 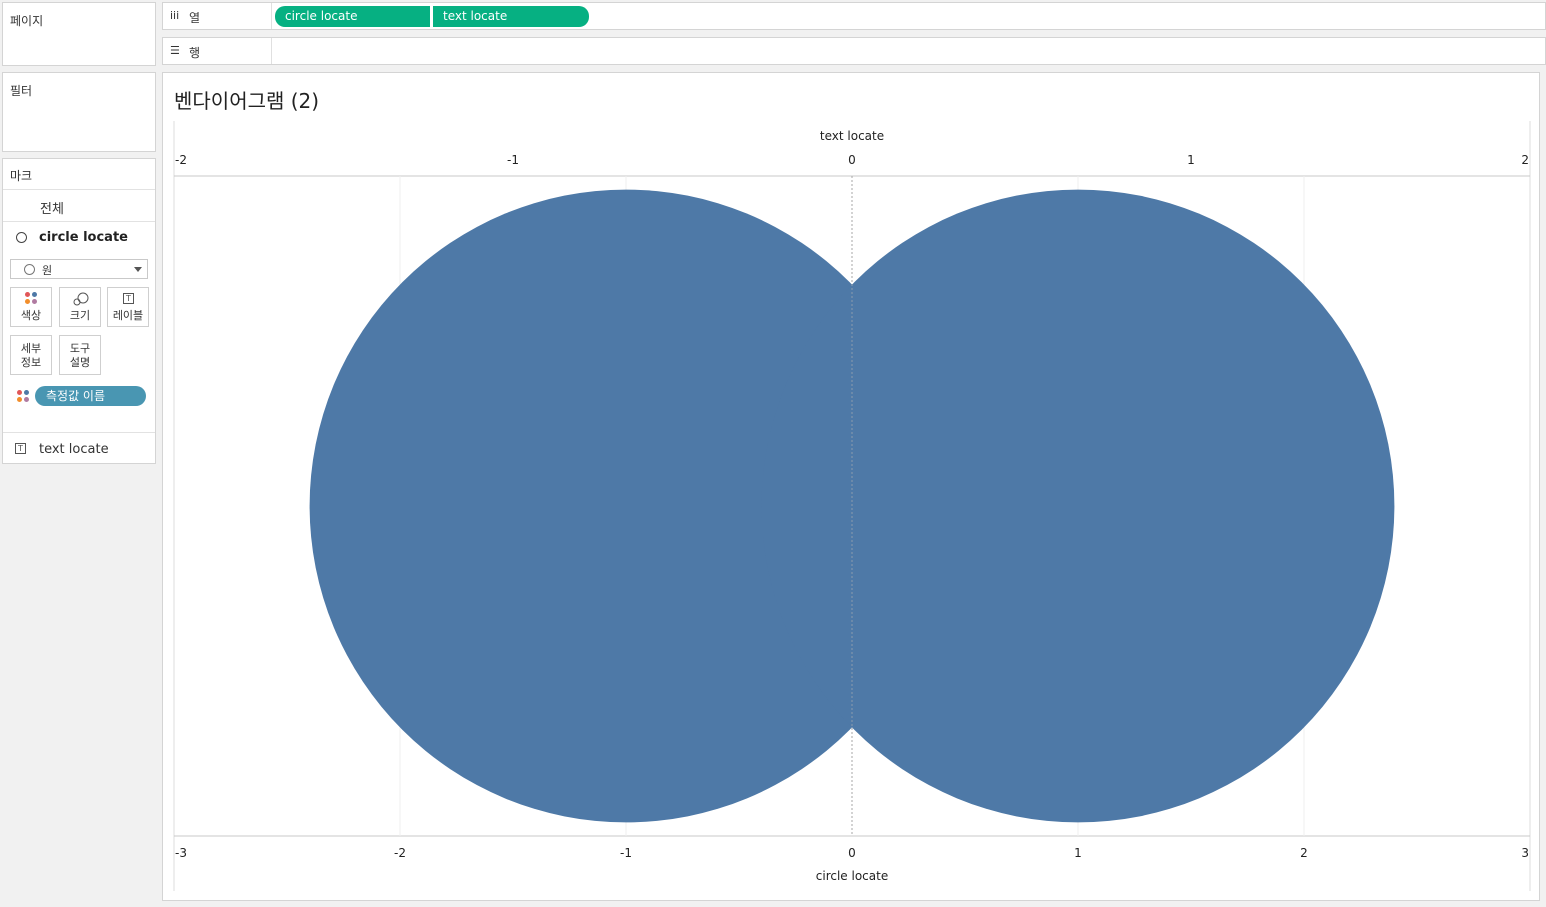 What do you see at coordinates (80, 315) in the screenshot?
I see `size-button-label: 크기` at bounding box center [80, 315].